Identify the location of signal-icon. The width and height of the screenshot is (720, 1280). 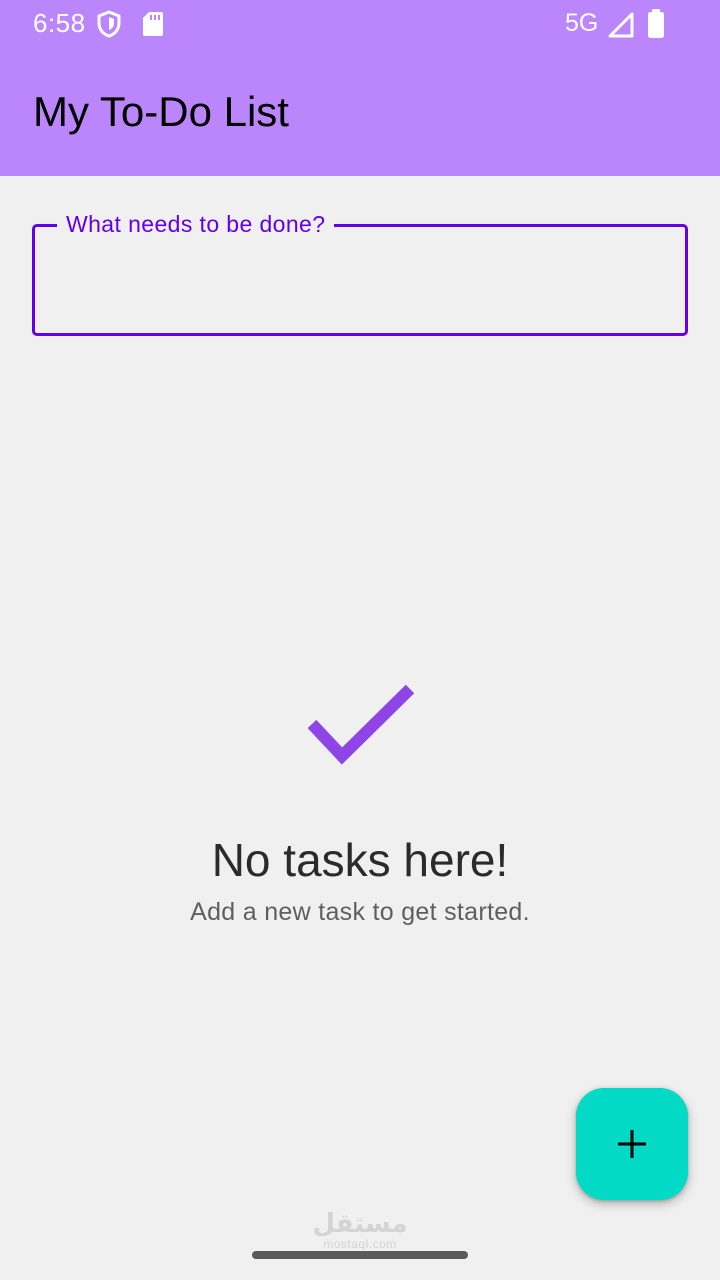
(621, 25).